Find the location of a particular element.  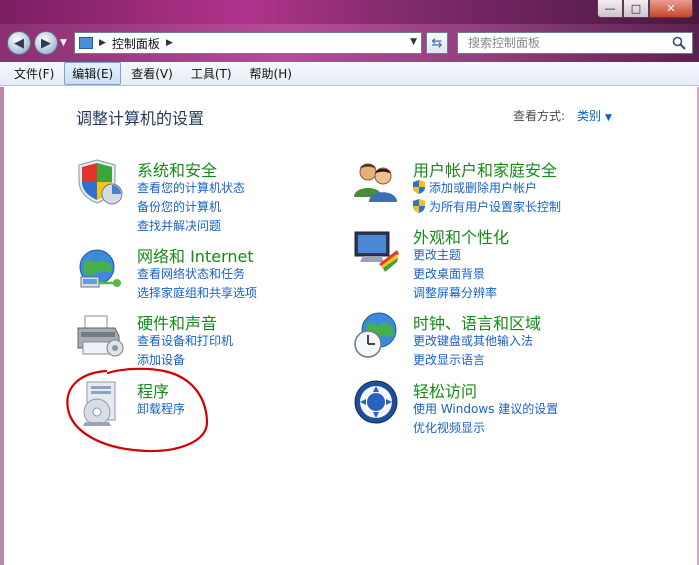

link-network-status: 查看网络状态和任务 is located at coordinates (197, 274).